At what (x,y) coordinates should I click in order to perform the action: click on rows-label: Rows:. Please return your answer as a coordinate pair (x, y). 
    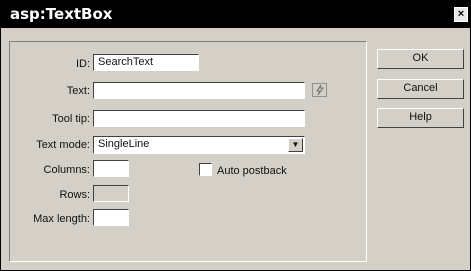
    Looking at the image, I should click on (74, 195).